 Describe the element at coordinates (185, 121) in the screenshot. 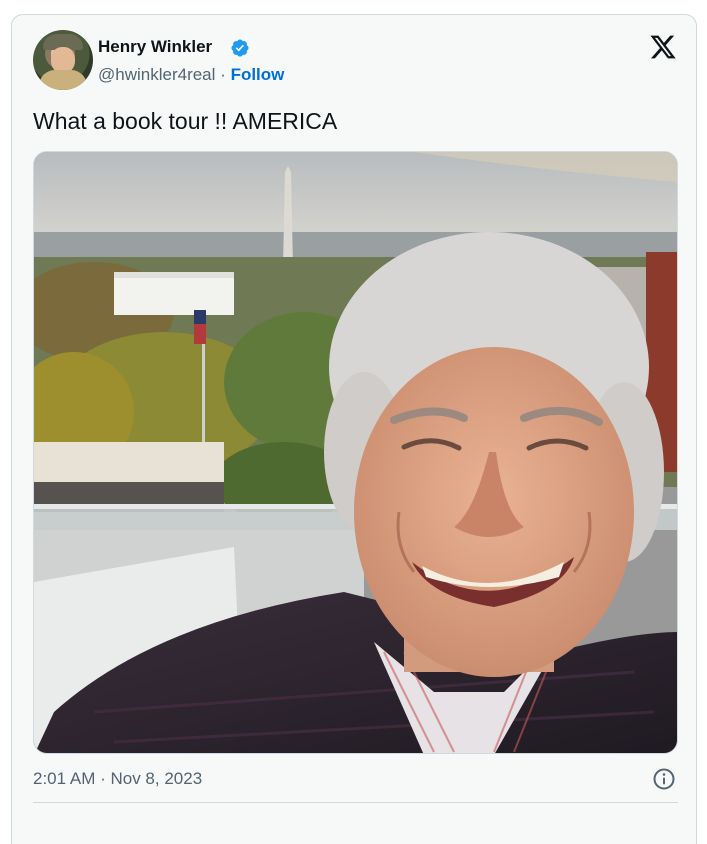

I see `tweet-text: What a book tour !! AMERICA` at that location.